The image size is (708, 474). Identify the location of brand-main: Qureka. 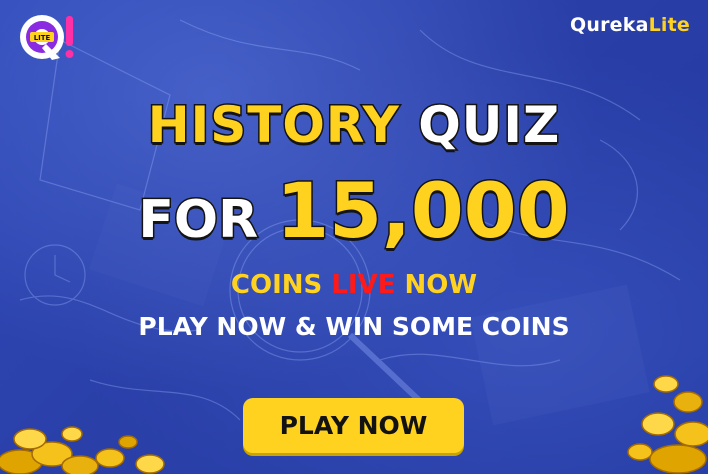
(609, 25).